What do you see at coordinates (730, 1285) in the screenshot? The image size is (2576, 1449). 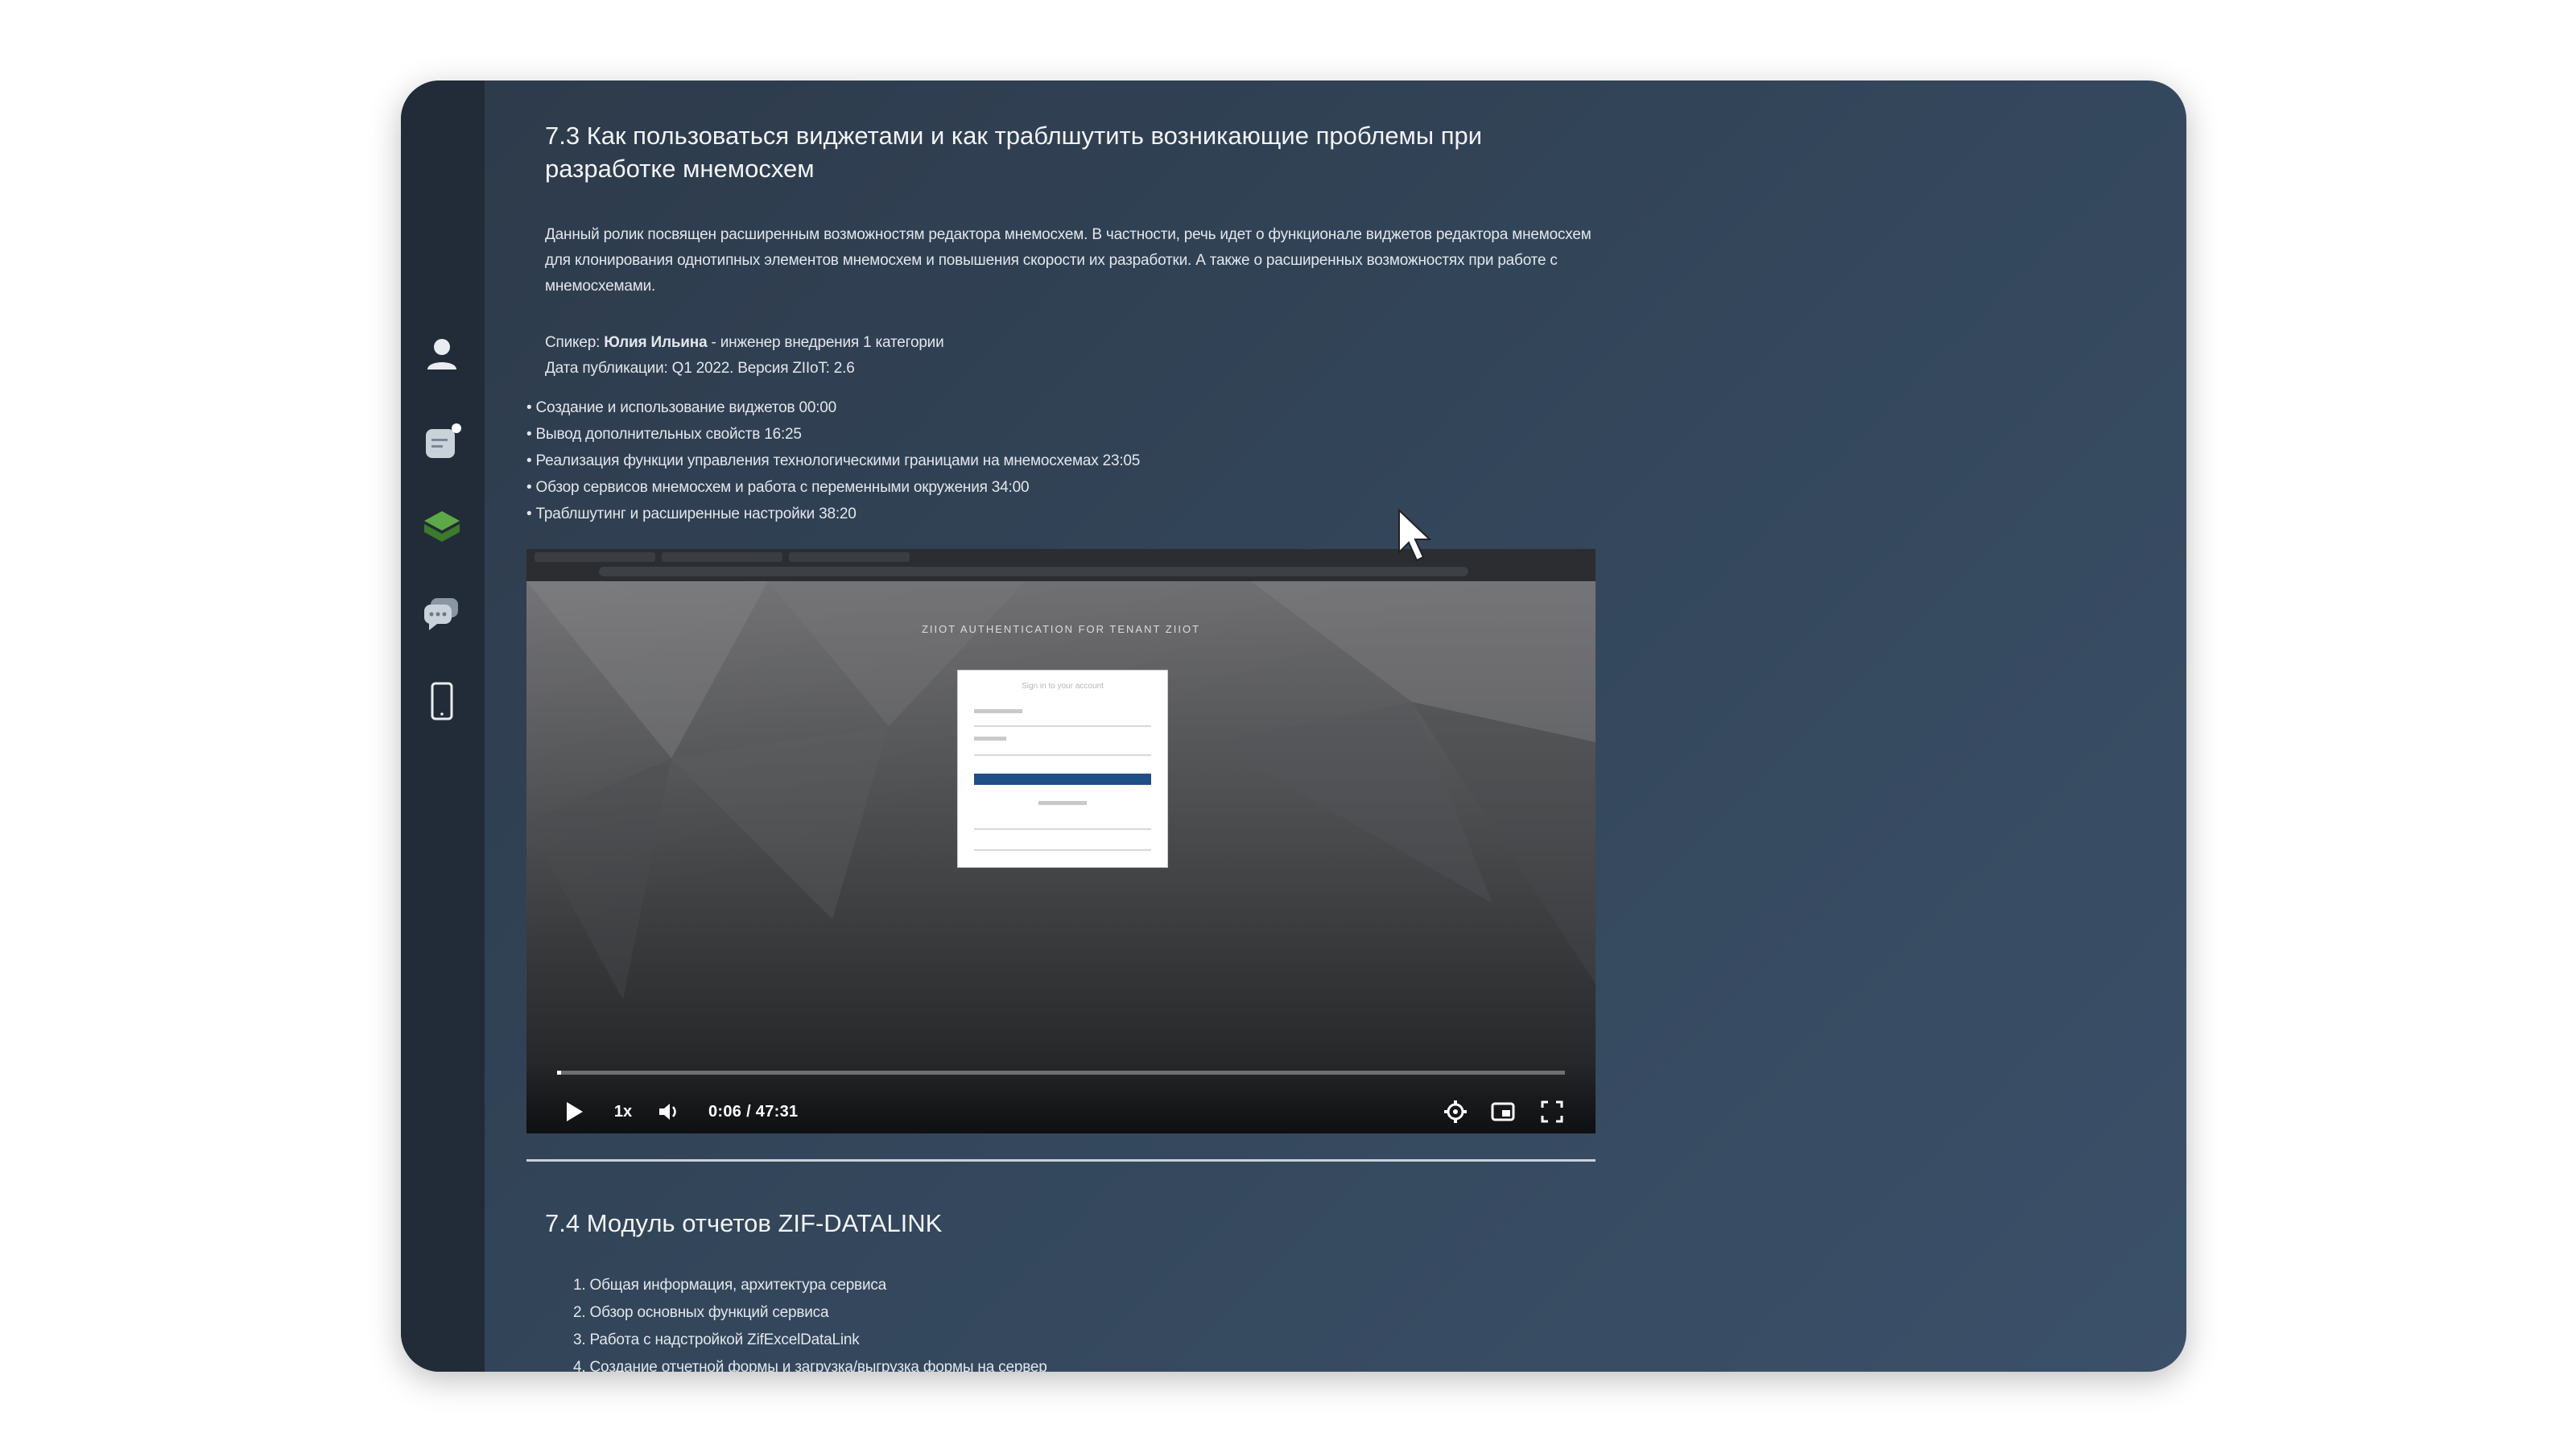 I see `list-item: 1. Общая информация, архитектура сервиса` at bounding box center [730, 1285].